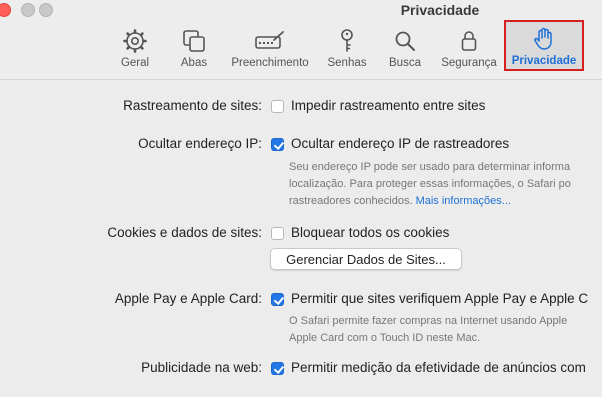 The image size is (602, 397). Describe the element at coordinates (28, 10) in the screenshot. I see `minimize-window-button` at that location.